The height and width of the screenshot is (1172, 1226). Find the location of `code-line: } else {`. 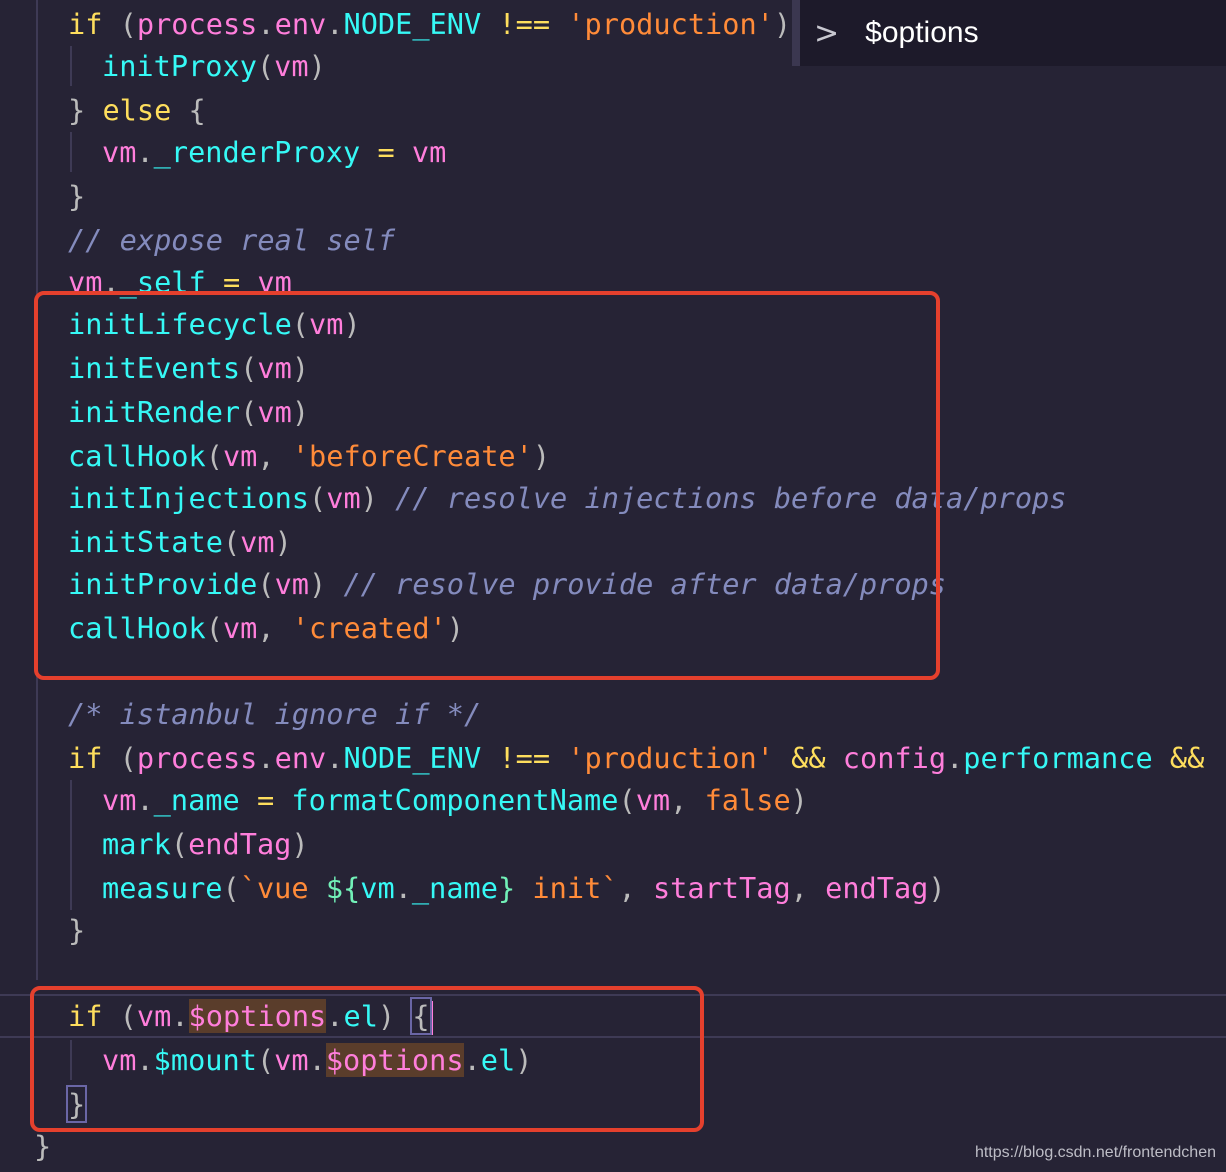

code-line: } else { is located at coordinates (103, 110).